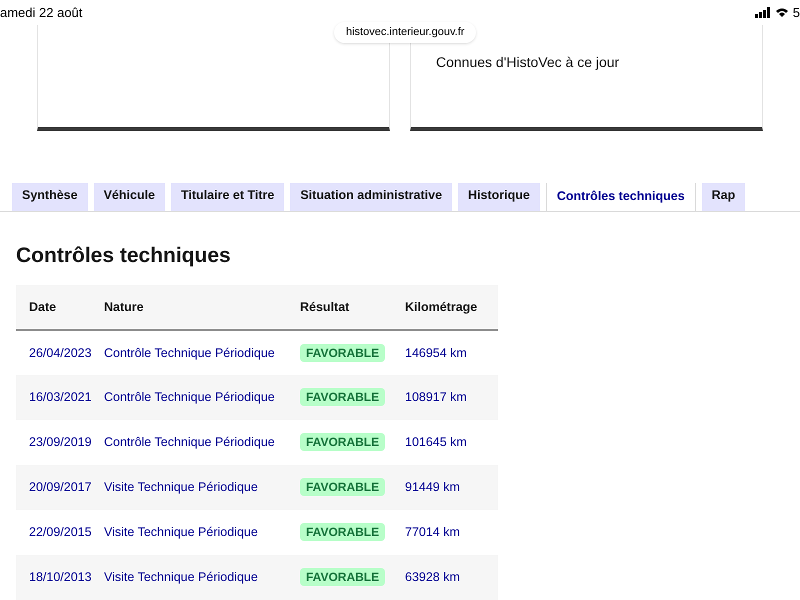  I want to click on table-cell: 63928 km, so click(451, 577).